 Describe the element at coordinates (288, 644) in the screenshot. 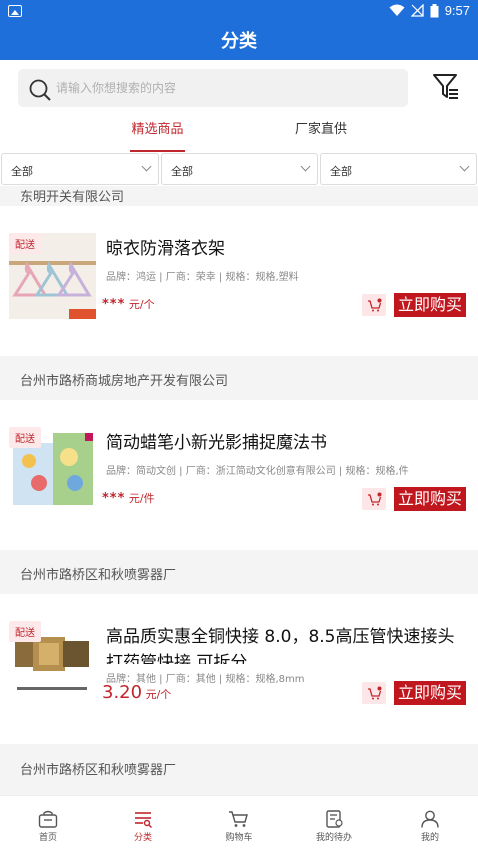

I see `product-name: 高品质实惠全铜快接 8.0，8.5高压管快速接头 打药管快接 可拆分` at that location.